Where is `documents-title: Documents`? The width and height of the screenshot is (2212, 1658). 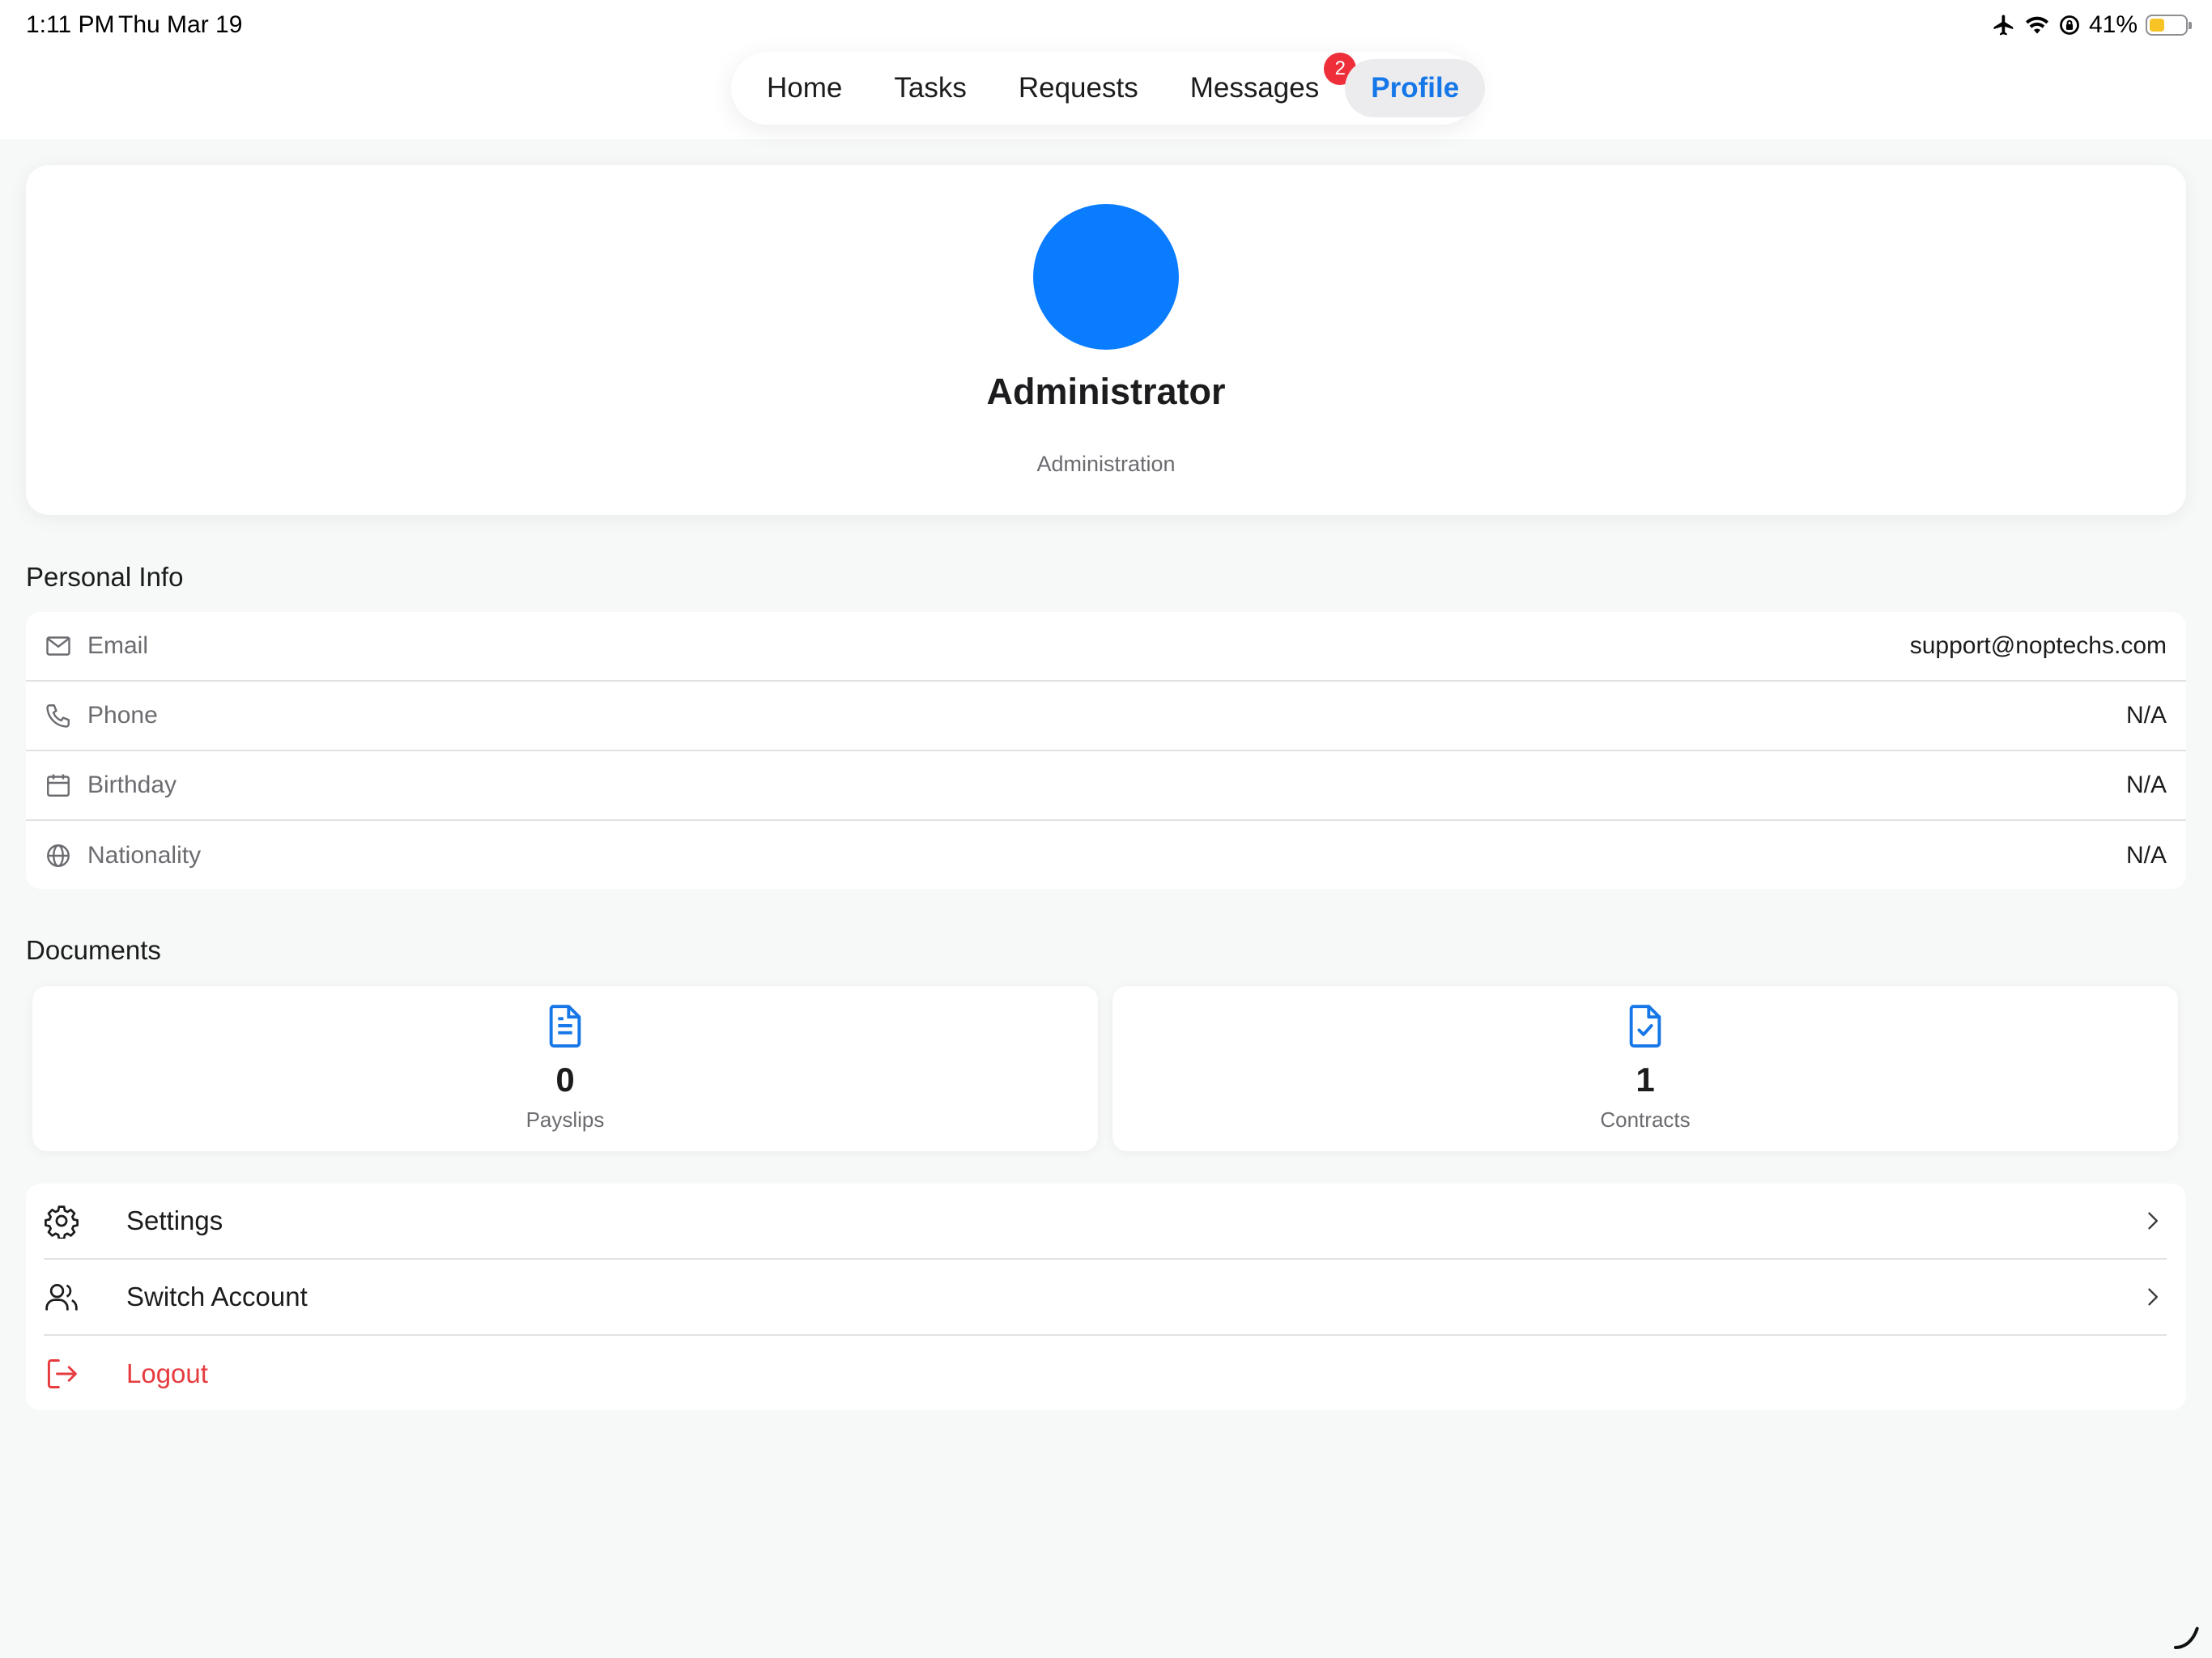
documents-title: Documents is located at coordinates (94, 950).